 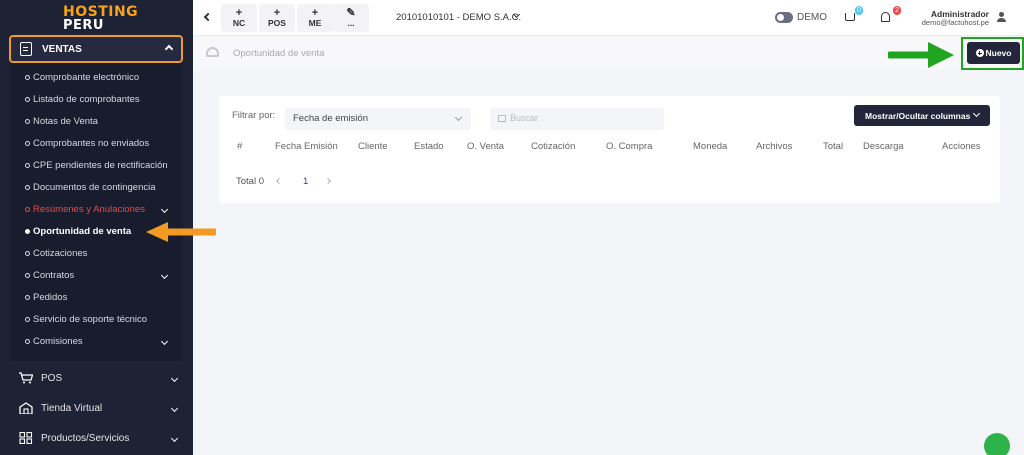 I want to click on sidebar-item-label: Notas de Venta, so click(x=65, y=121).